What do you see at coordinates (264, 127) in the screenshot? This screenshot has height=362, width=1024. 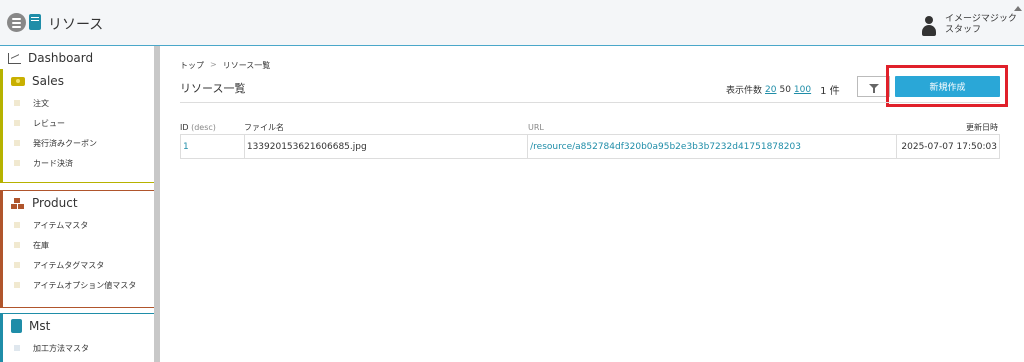 I see `column-header-file-name: ファイル名` at bounding box center [264, 127].